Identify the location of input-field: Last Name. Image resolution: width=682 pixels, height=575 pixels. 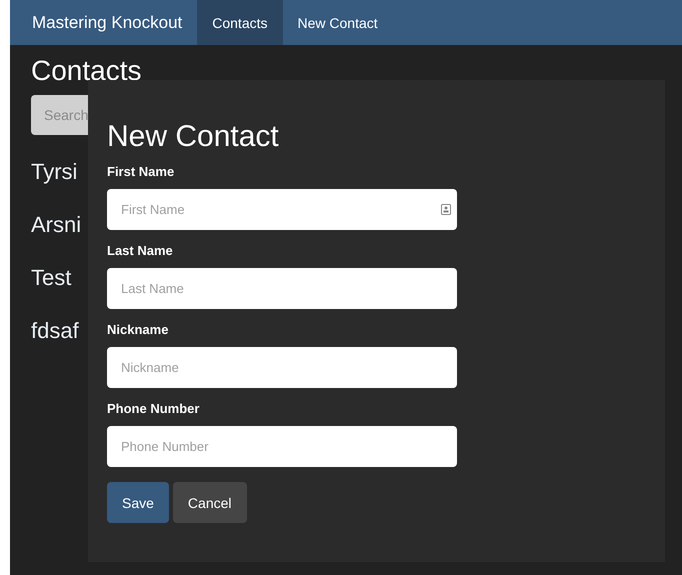
(282, 288).